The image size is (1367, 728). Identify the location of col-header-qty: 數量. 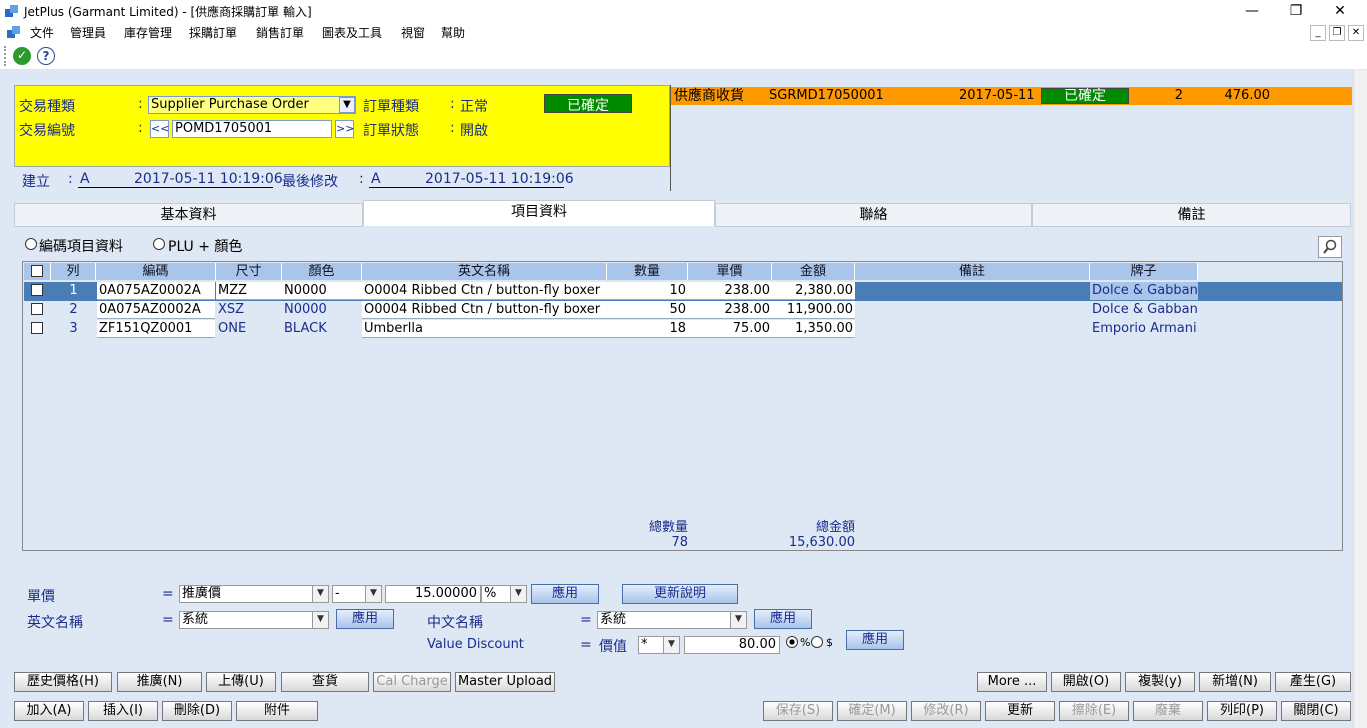
(647, 271).